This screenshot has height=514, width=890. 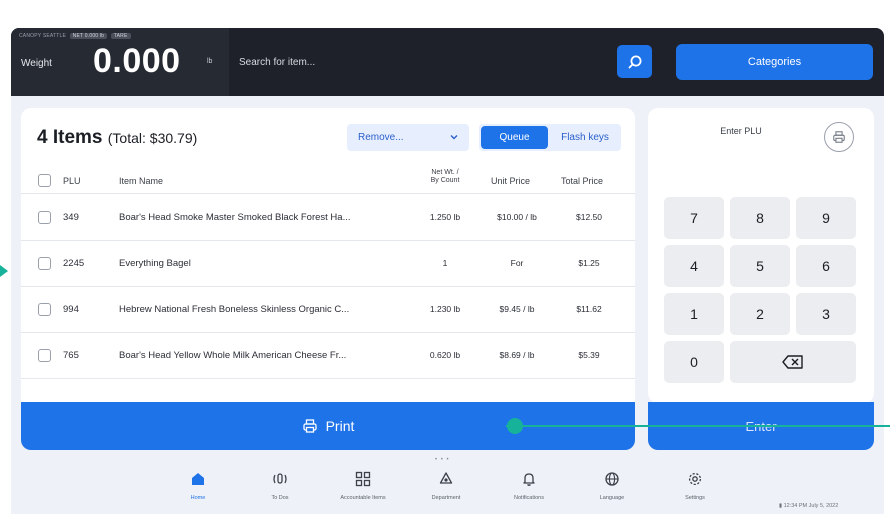 I want to click on nav-accountable-items: Accountable Items, so click(x=363, y=486).